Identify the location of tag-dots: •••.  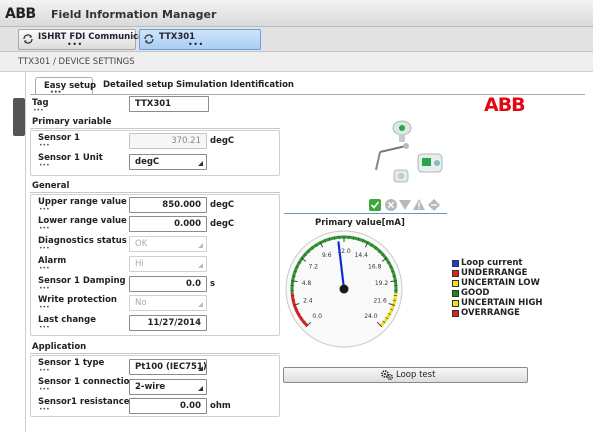
(38, 110).